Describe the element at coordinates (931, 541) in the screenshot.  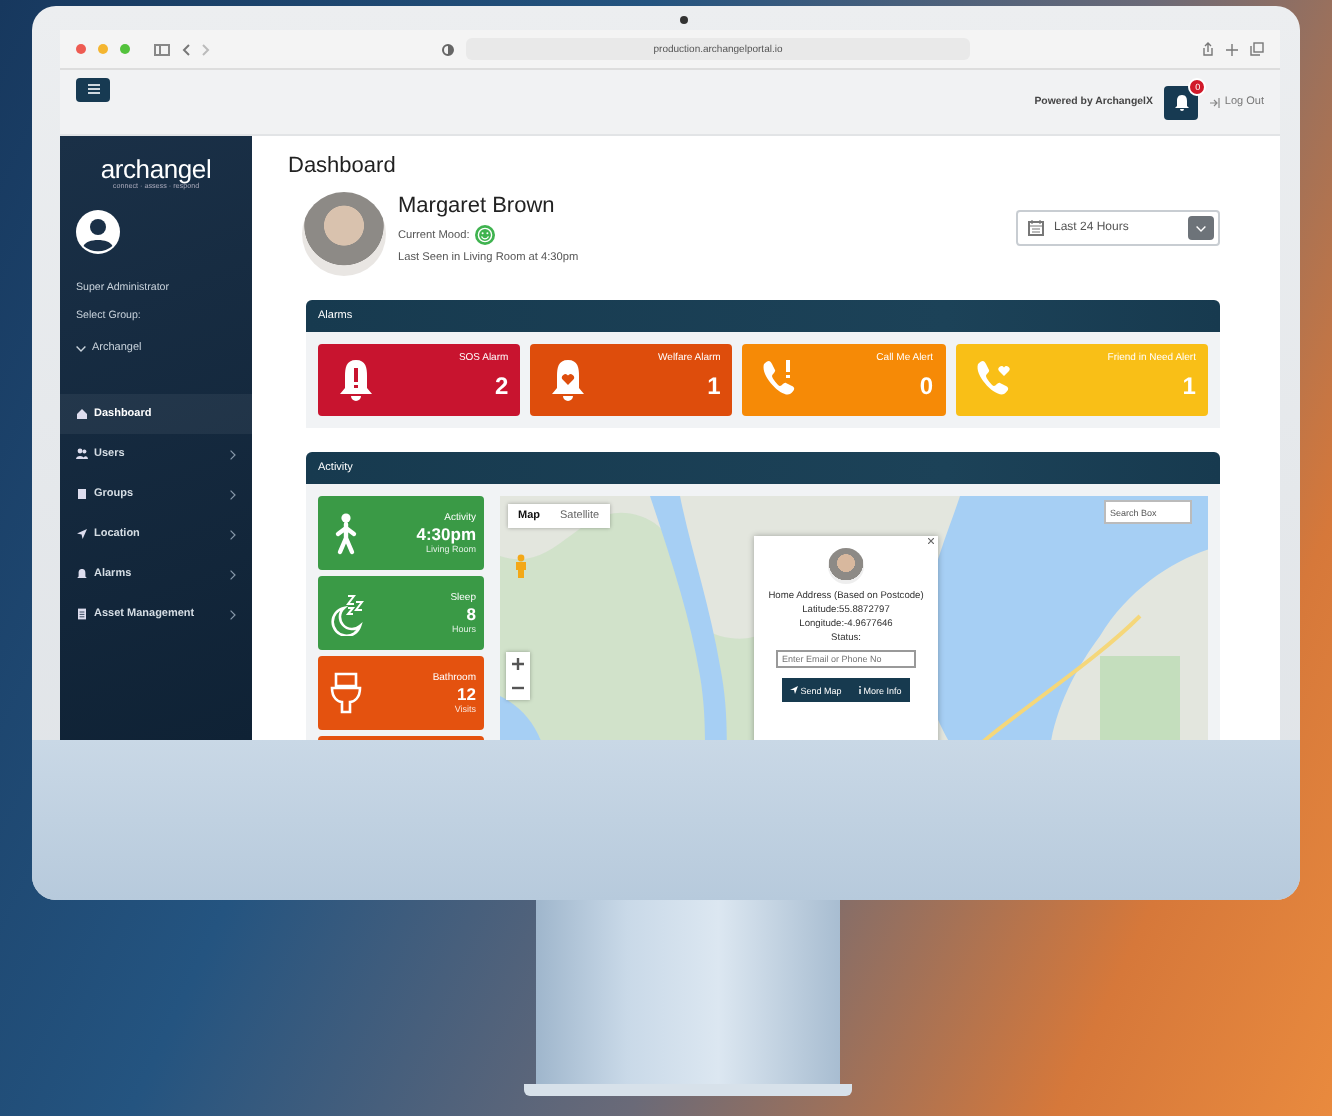
I see `close-icon` at that location.